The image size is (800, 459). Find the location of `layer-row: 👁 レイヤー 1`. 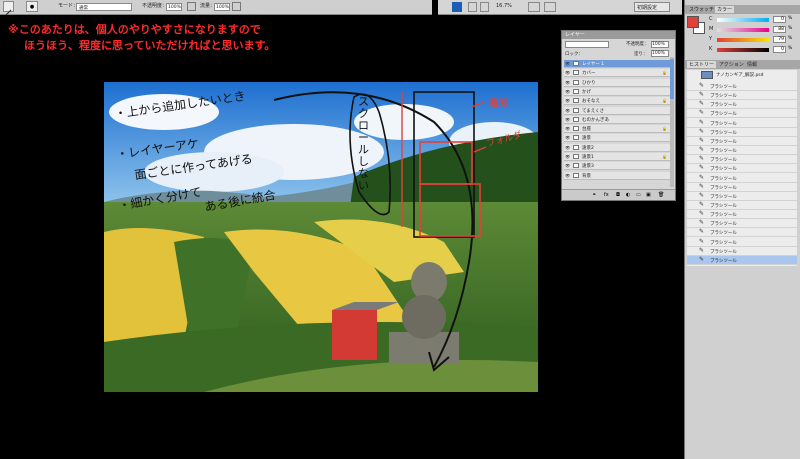

layer-row: 👁 レイヤー 1 is located at coordinates (617, 64).